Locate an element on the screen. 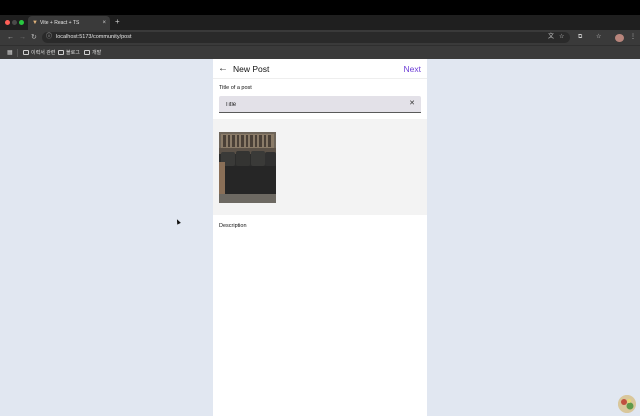  back-nav-icon: ← is located at coordinates (10, 37).